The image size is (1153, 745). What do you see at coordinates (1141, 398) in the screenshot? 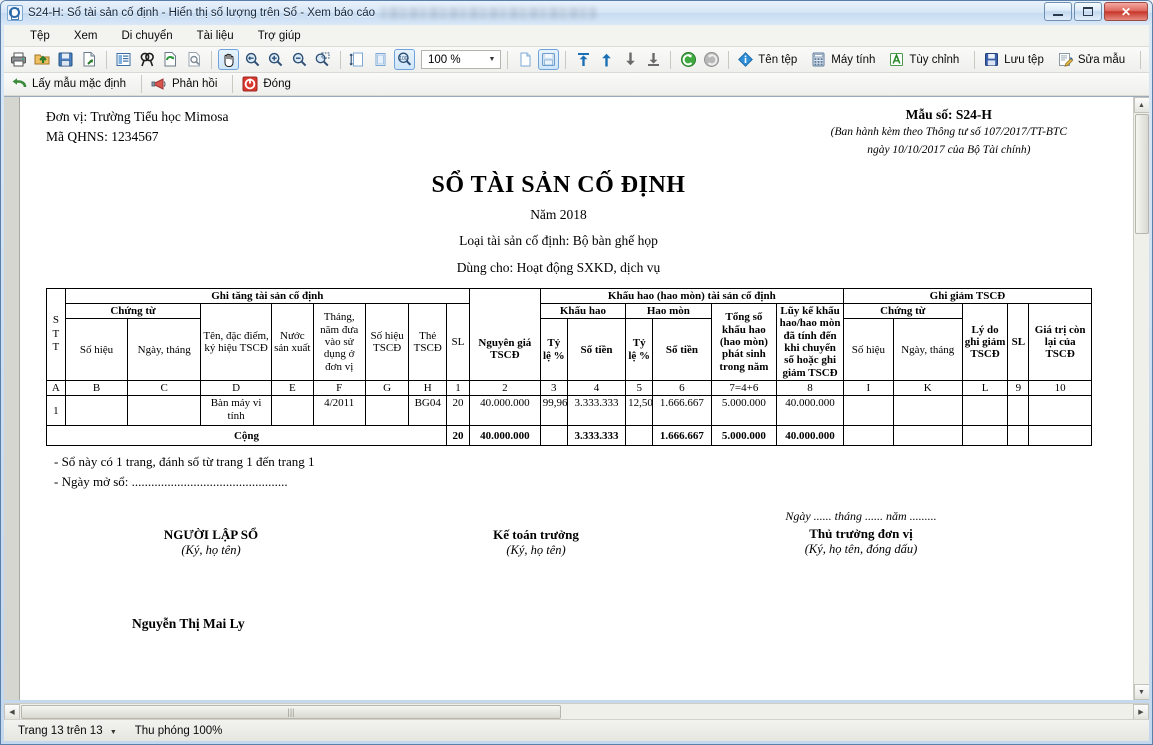
I see `vertical-scrollbar: ▲ ▼` at bounding box center [1141, 398].